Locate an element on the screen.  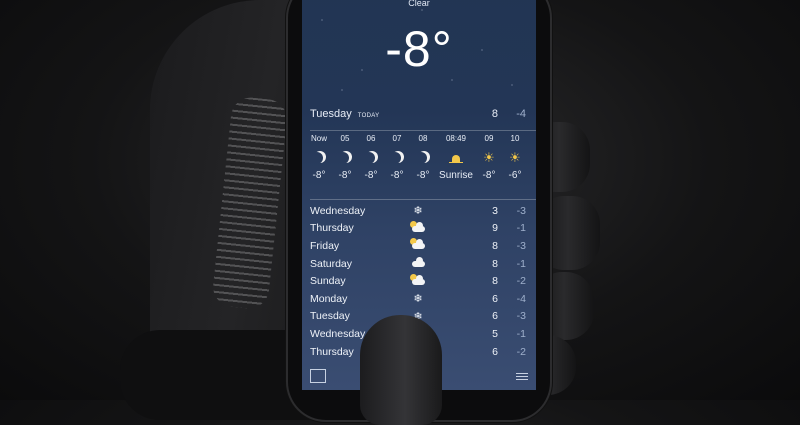
daily-row: Saturday 8 -1 is located at coordinates (418, 264).